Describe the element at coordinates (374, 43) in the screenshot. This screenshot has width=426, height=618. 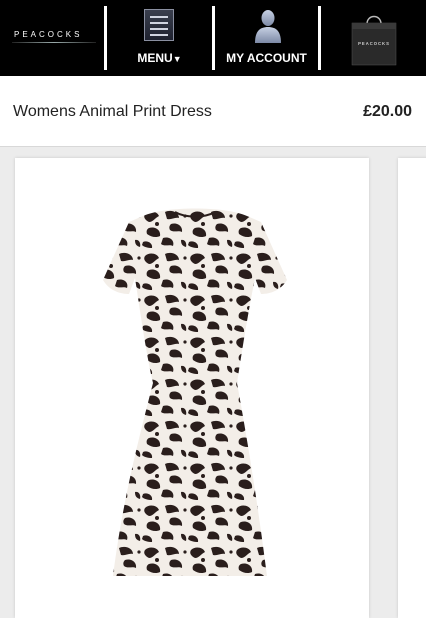
I see `bag-brand-text: PEACOCKS` at that location.